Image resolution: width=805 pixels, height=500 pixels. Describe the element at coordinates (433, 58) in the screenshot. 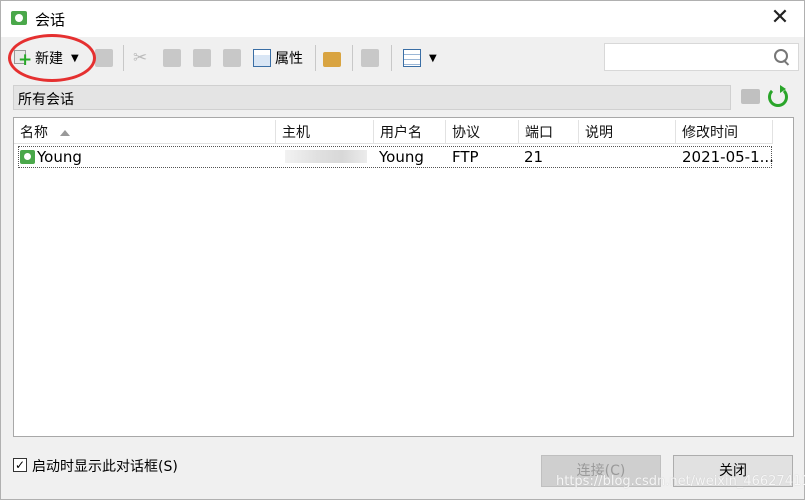

I see `view-dropdown-icon: ▼` at that location.